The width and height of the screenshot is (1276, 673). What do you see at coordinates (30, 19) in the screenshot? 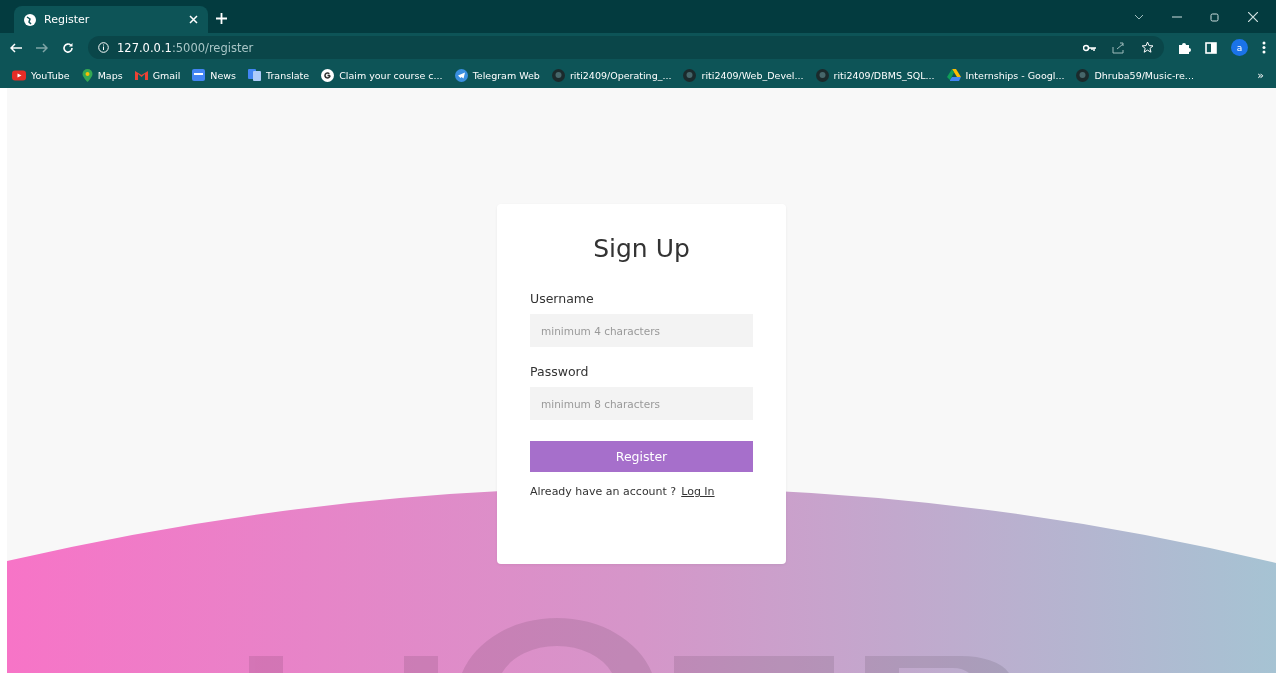
I see `globe-icon` at bounding box center [30, 19].